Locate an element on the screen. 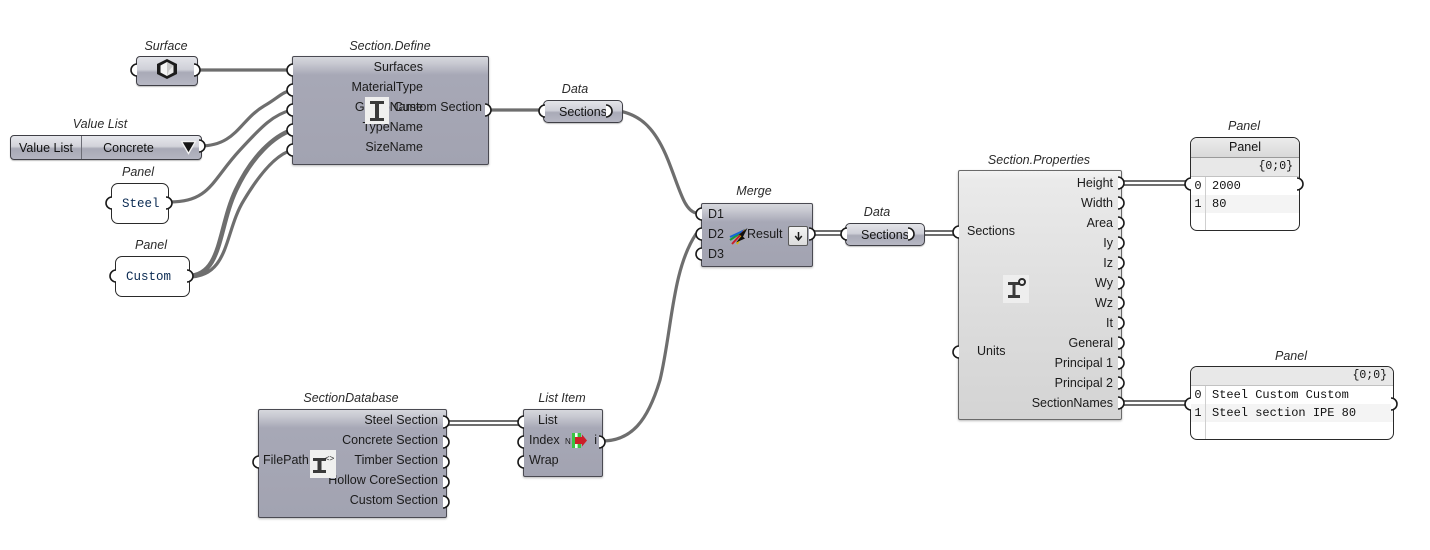  panel-bottom-right-path: {0;0} is located at coordinates (1292, 376).